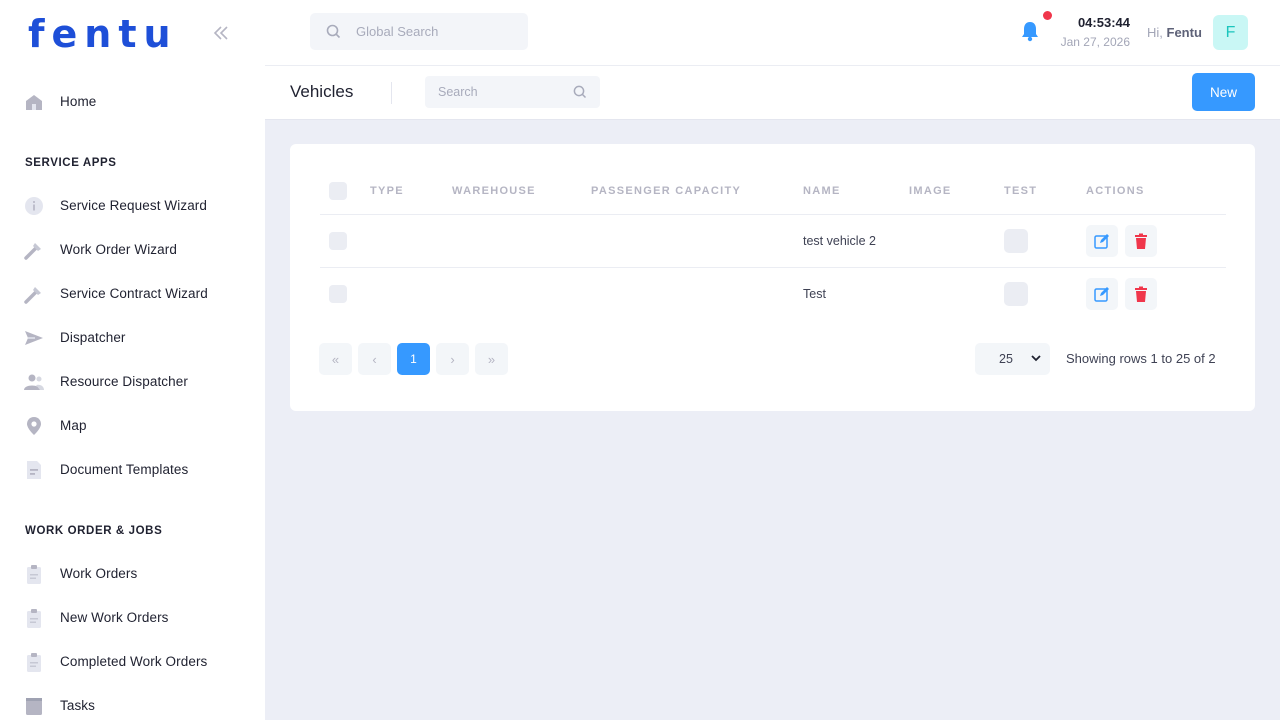 The width and height of the screenshot is (1280, 720). What do you see at coordinates (374, 359) in the screenshot?
I see `prev-page-button: ‹` at bounding box center [374, 359].